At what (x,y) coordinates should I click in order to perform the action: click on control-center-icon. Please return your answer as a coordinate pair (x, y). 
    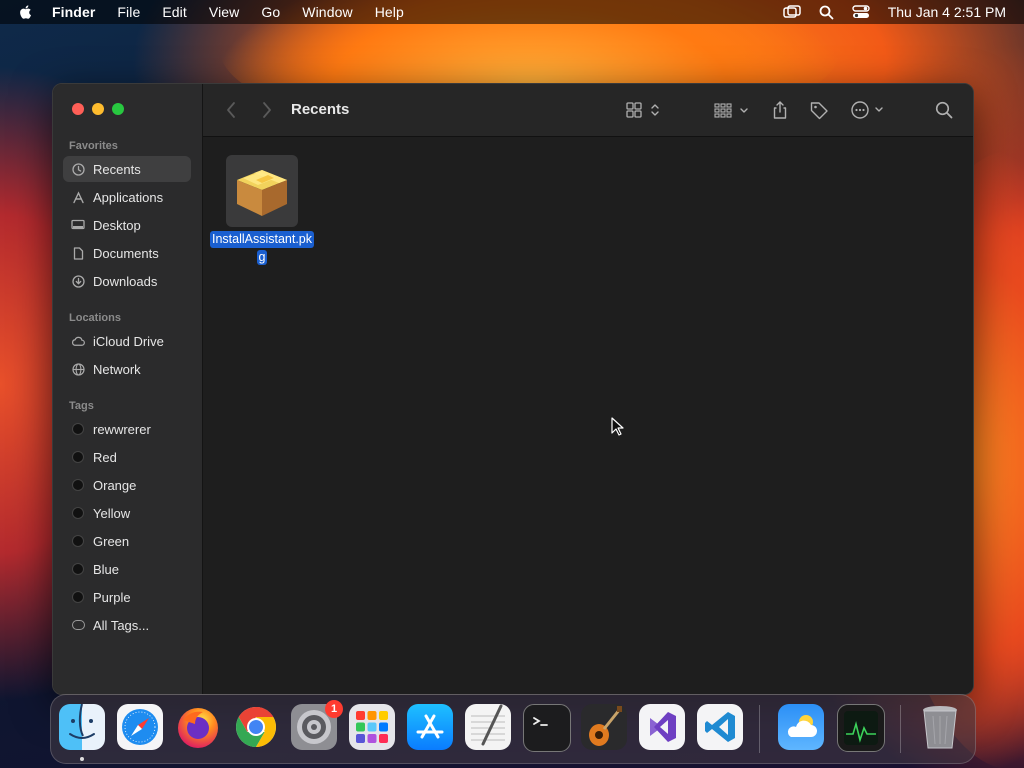
    Looking at the image, I should click on (861, 12).